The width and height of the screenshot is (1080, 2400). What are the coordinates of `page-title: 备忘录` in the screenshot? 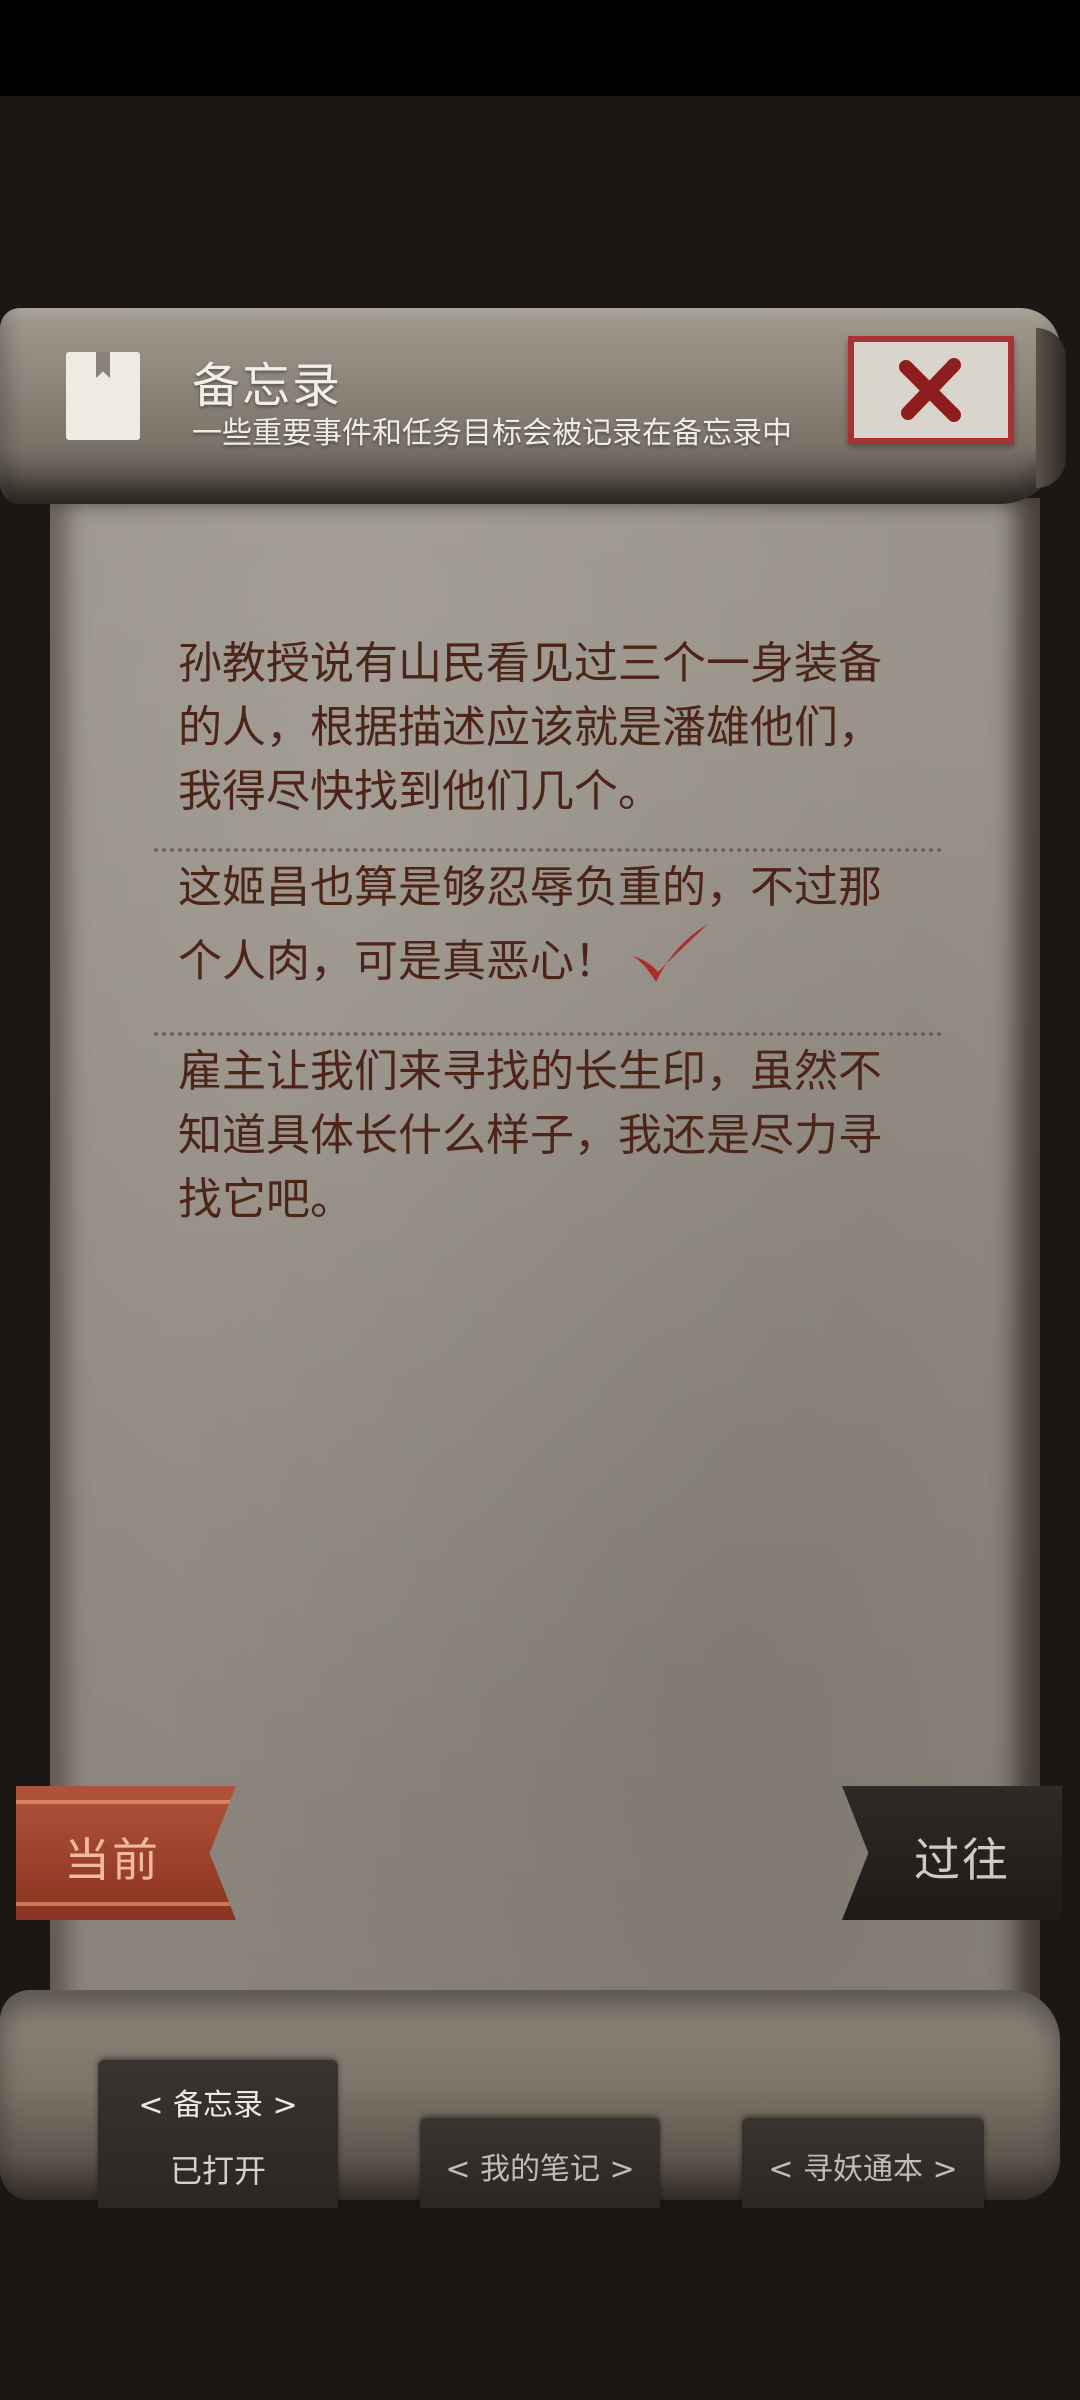 It's located at (267, 386).